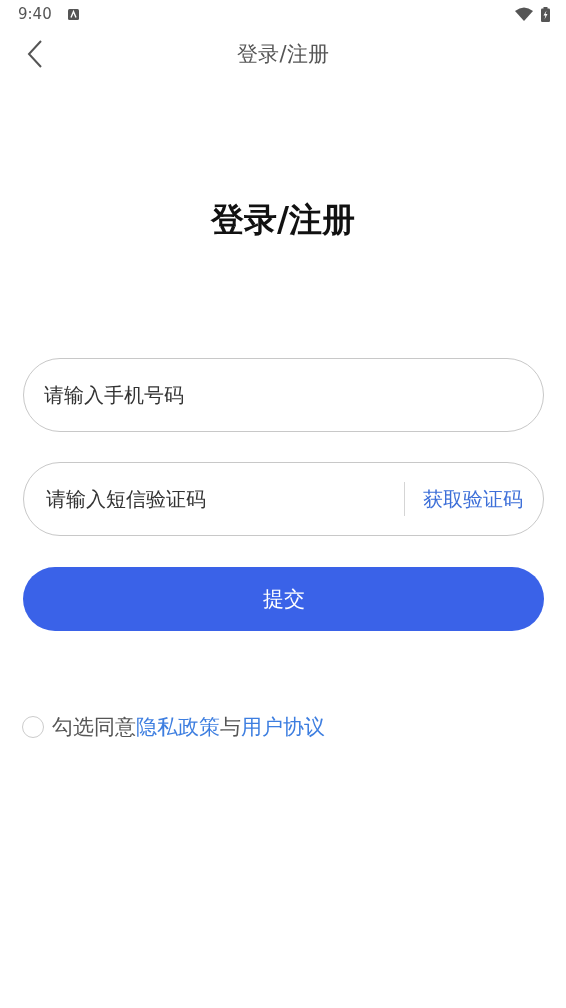  Describe the element at coordinates (283, 727) in the screenshot. I see `policy-link: 用户协议` at that location.